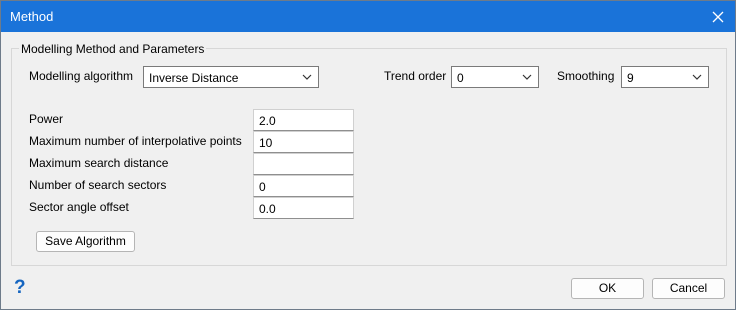 The image size is (736, 310). I want to click on algorithm-value: Inverse Distance, so click(194, 78).